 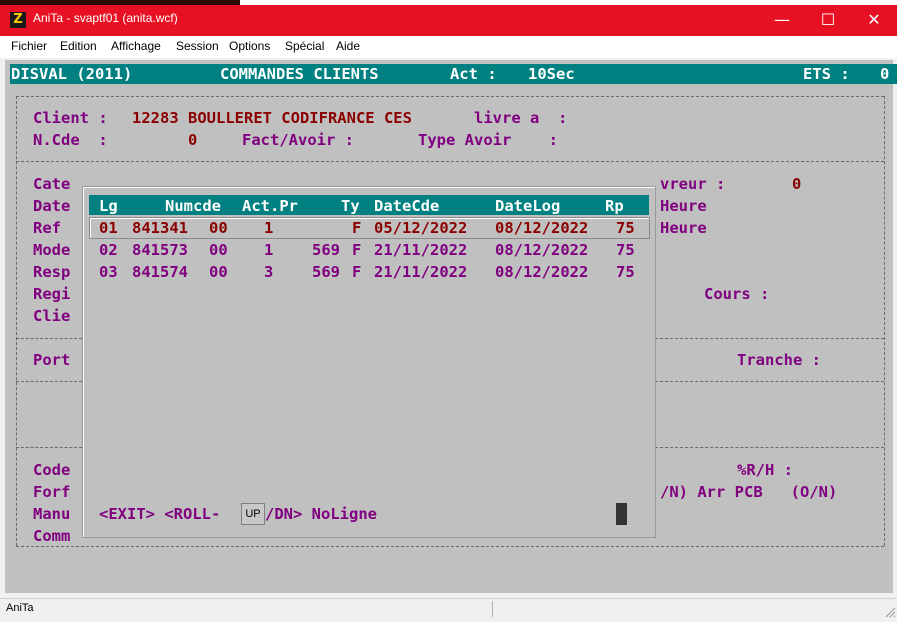 What do you see at coordinates (683, 206) in the screenshot?
I see `heure-label-1: Heure` at bounding box center [683, 206].